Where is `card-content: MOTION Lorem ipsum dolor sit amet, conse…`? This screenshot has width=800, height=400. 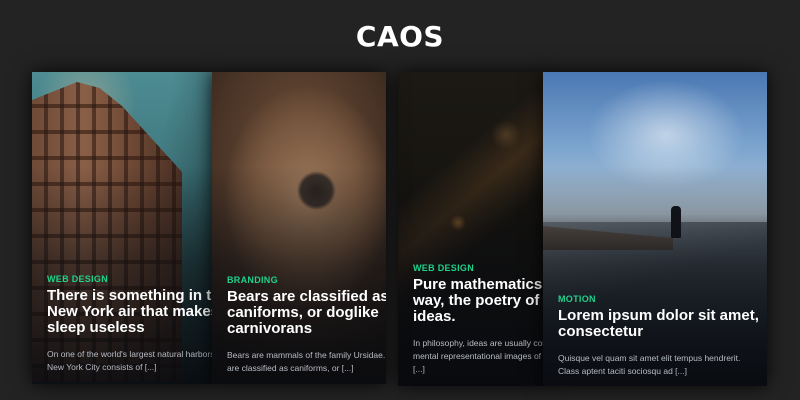
card-content: MOTION Lorem ipsum dolor sit amet, conse… is located at coordinates (662, 336).